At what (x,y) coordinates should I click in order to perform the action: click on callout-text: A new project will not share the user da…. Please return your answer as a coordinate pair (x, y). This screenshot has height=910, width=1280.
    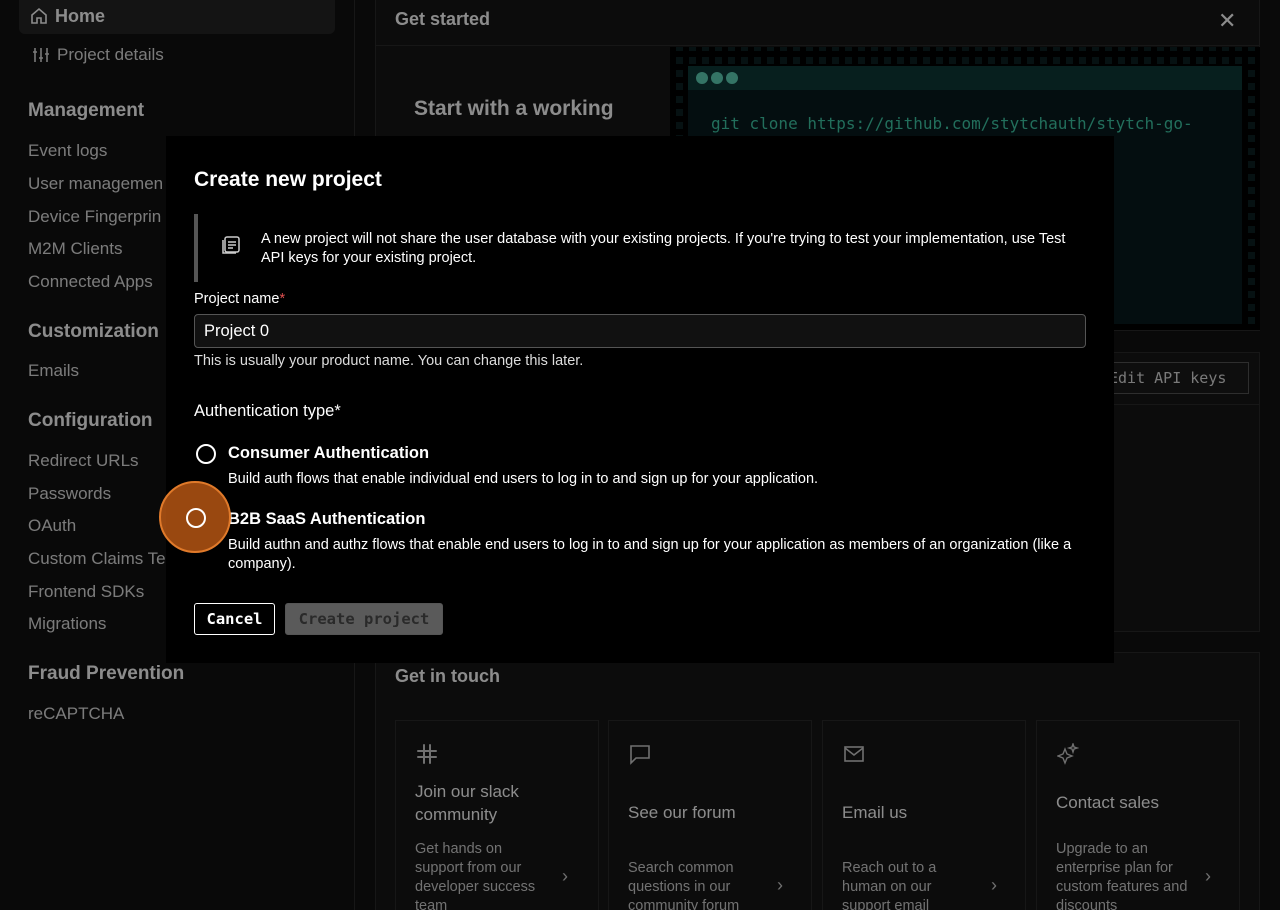
    Looking at the image, I should click on (663, 248).